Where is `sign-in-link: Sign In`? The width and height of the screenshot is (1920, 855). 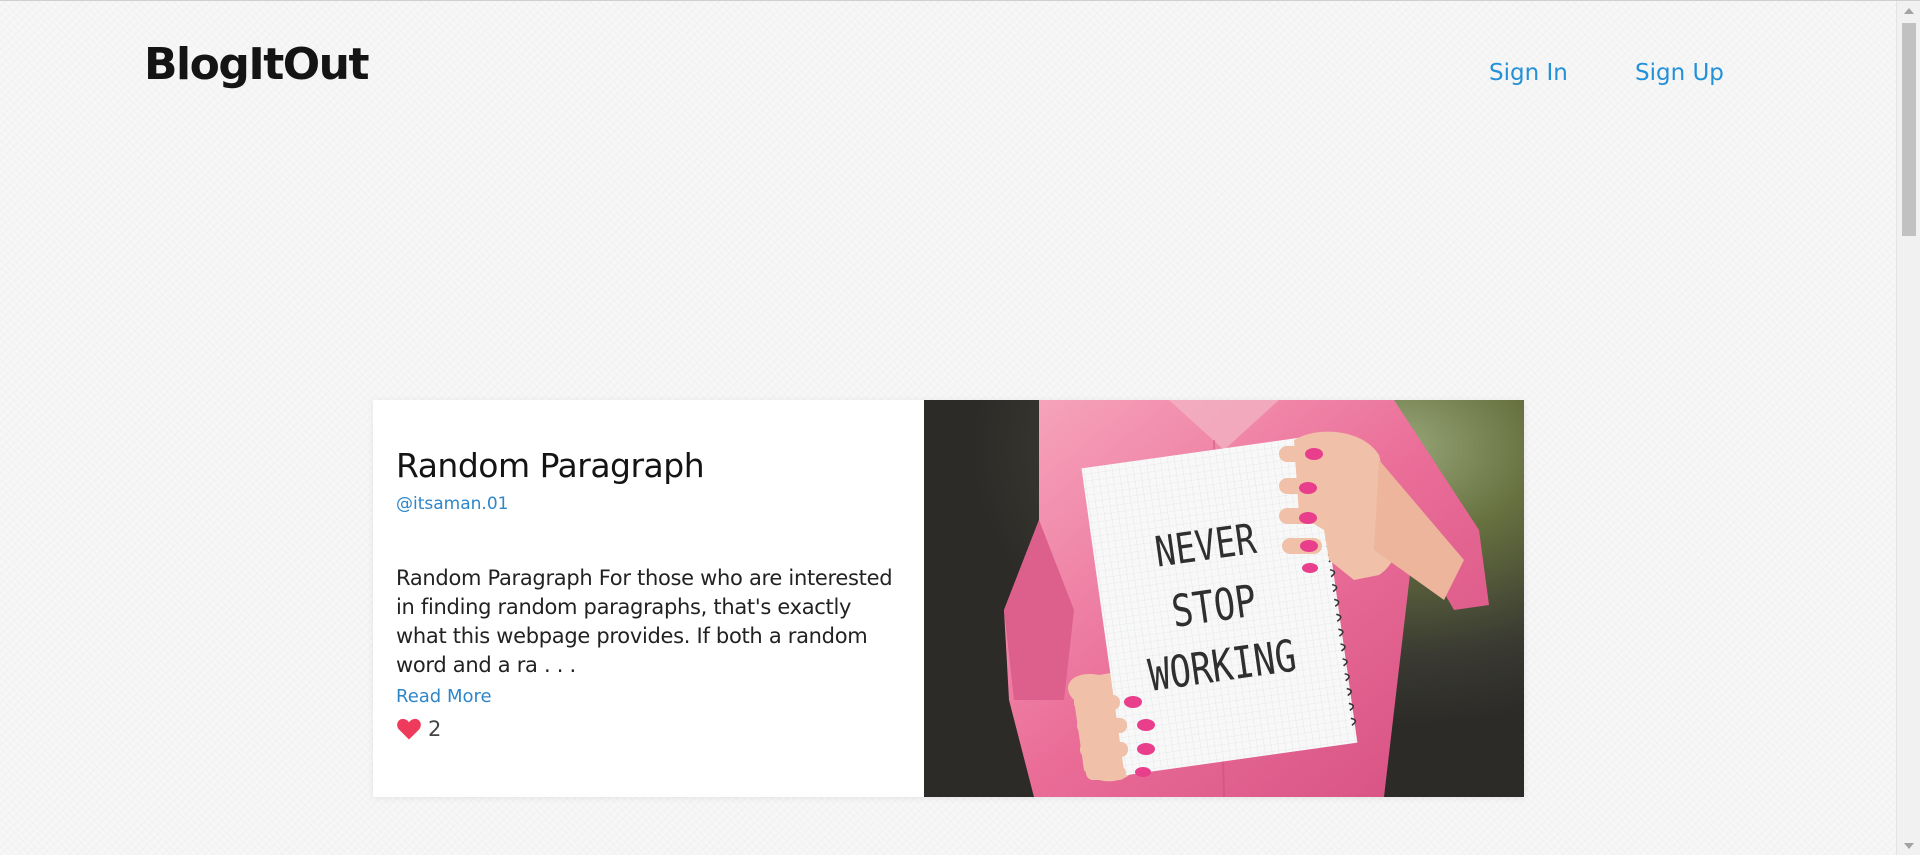 sign-in-link: Sign In is located at coordinates (1528, 73).